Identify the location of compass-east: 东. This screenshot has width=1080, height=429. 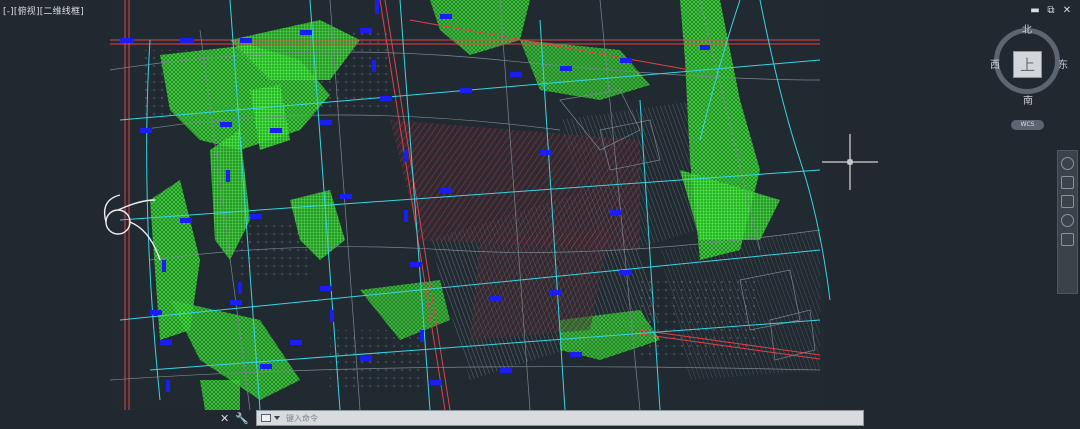
(1063, 66).